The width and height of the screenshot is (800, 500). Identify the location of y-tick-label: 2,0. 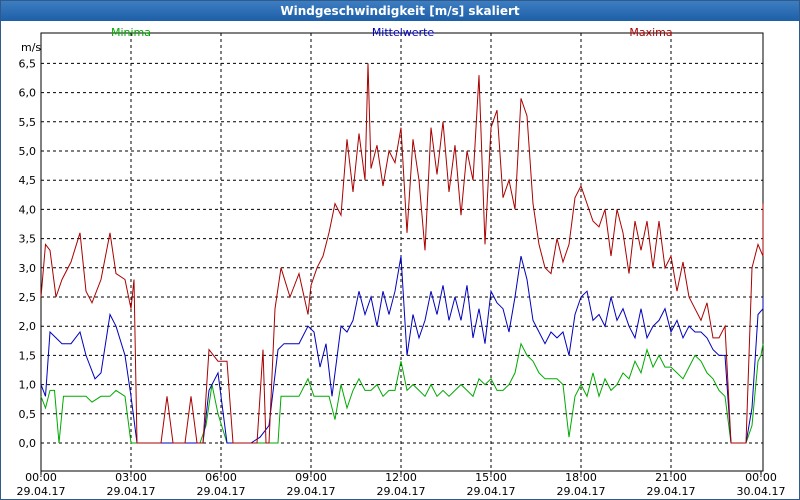
(28, 326).